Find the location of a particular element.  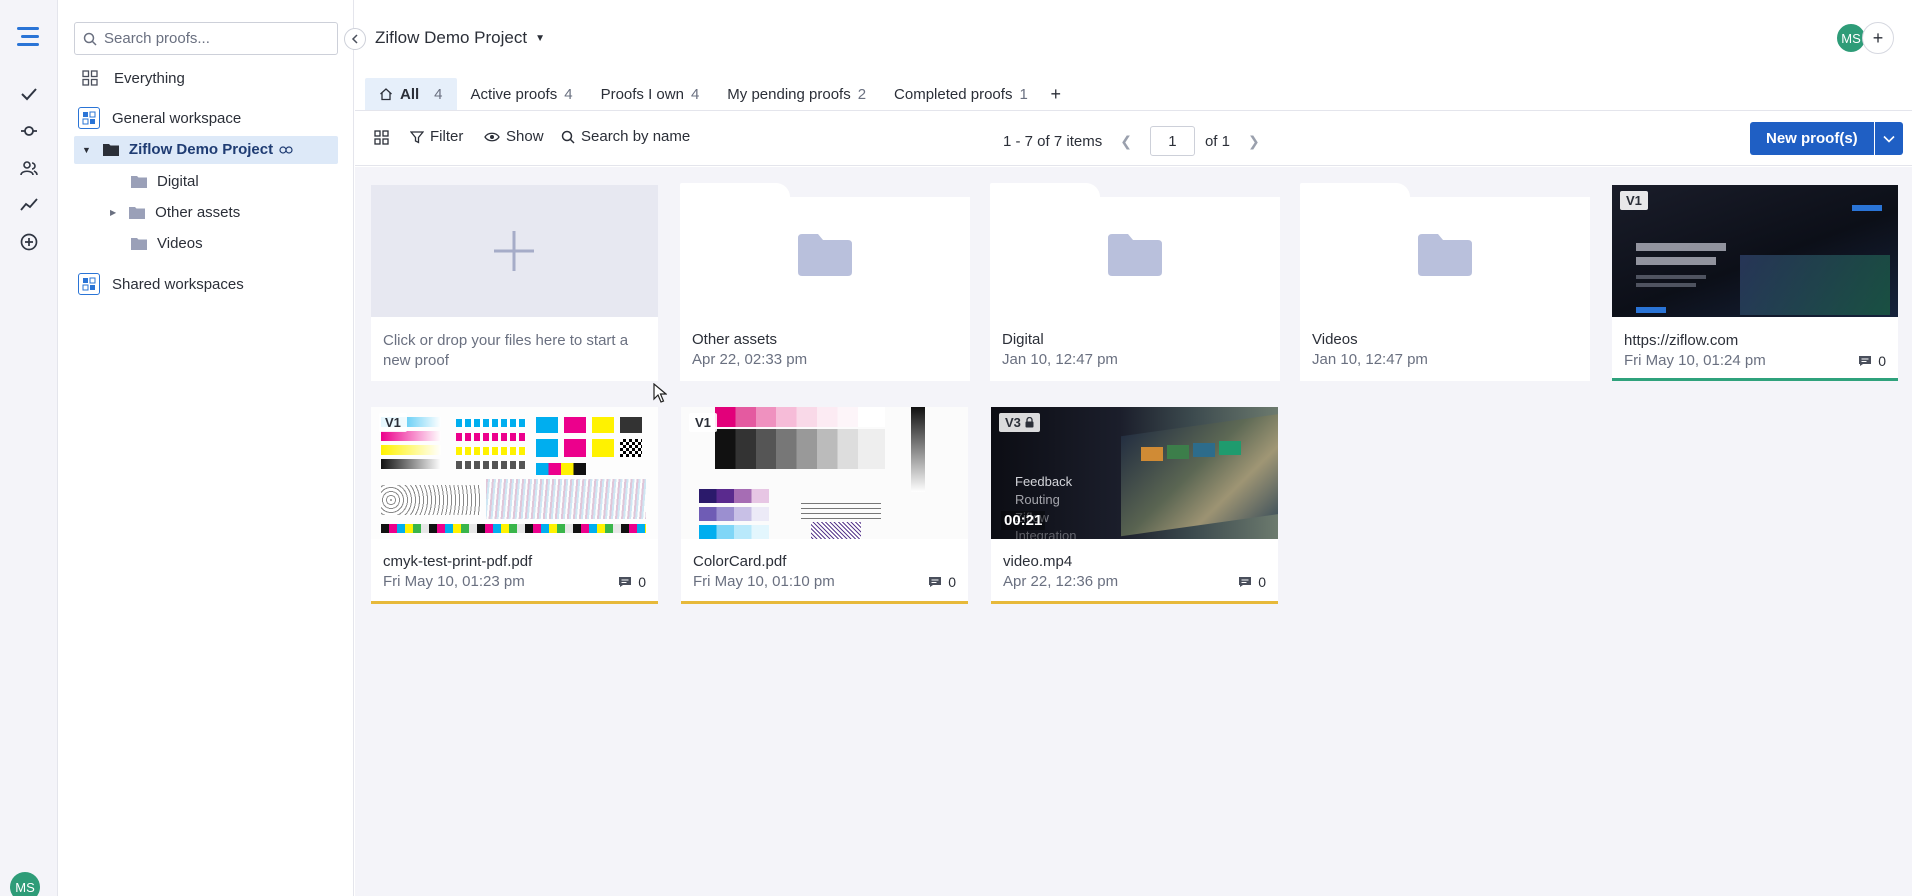

video-frame-line-feedback: Feedback is located at coordinates (1044, 481).